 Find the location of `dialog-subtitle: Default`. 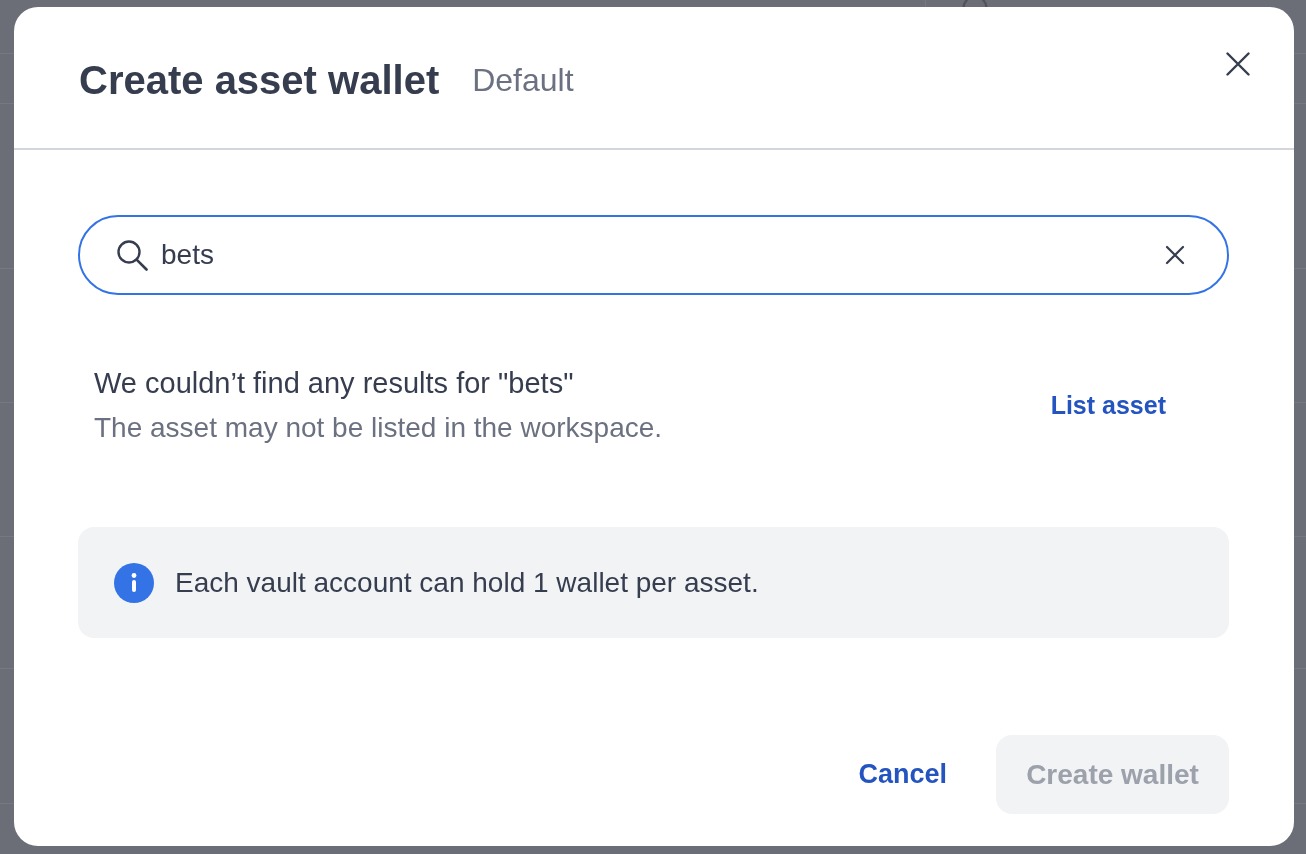

dialog-subtitle: Default is located at coordinates (523, 80).